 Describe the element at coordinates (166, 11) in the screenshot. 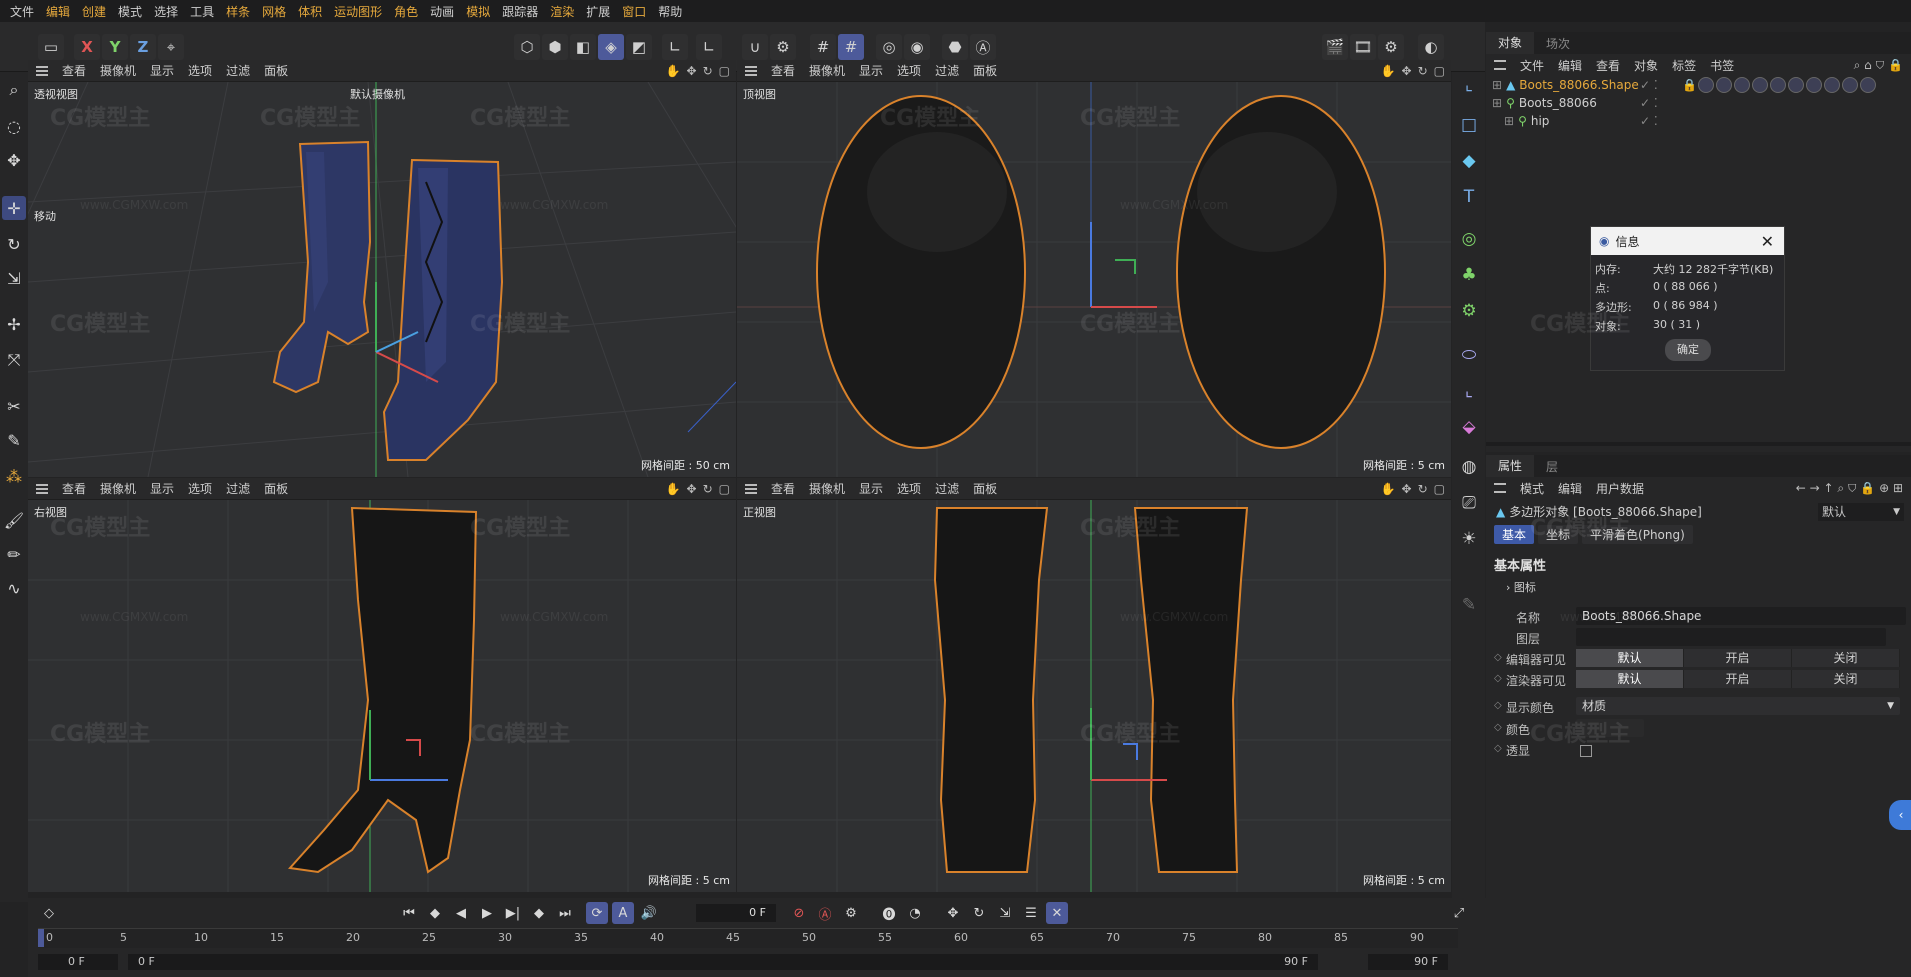

I see `menu-select: 选择` at that location.